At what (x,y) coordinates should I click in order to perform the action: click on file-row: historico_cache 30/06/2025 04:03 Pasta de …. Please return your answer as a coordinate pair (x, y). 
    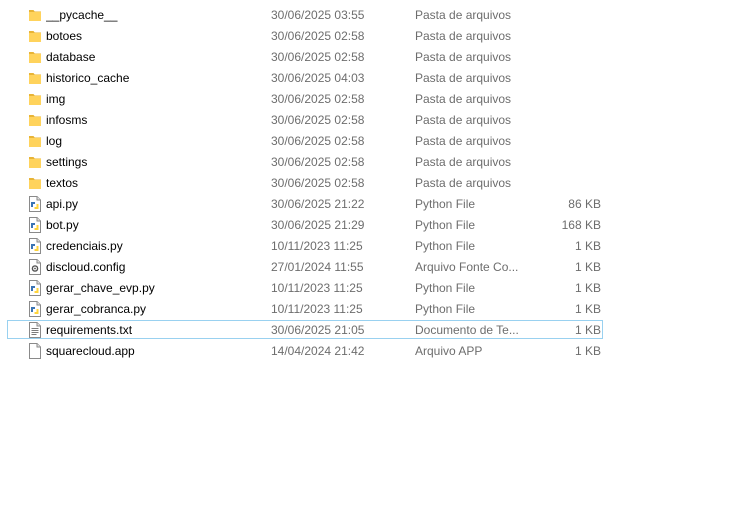
    Looking at the image, I should click on (369, 78).